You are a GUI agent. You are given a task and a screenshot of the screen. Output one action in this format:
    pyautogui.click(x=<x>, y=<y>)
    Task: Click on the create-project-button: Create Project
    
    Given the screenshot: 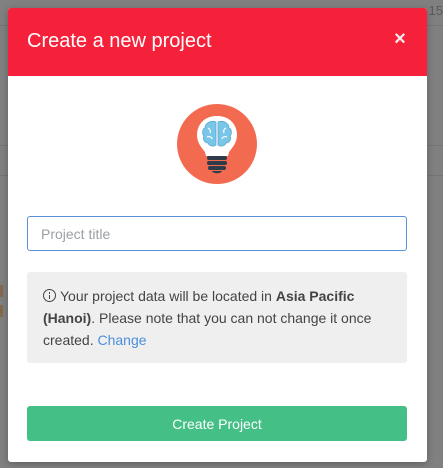 What is the action you would take?
    pyautogui.click(x=217, y=423)
    